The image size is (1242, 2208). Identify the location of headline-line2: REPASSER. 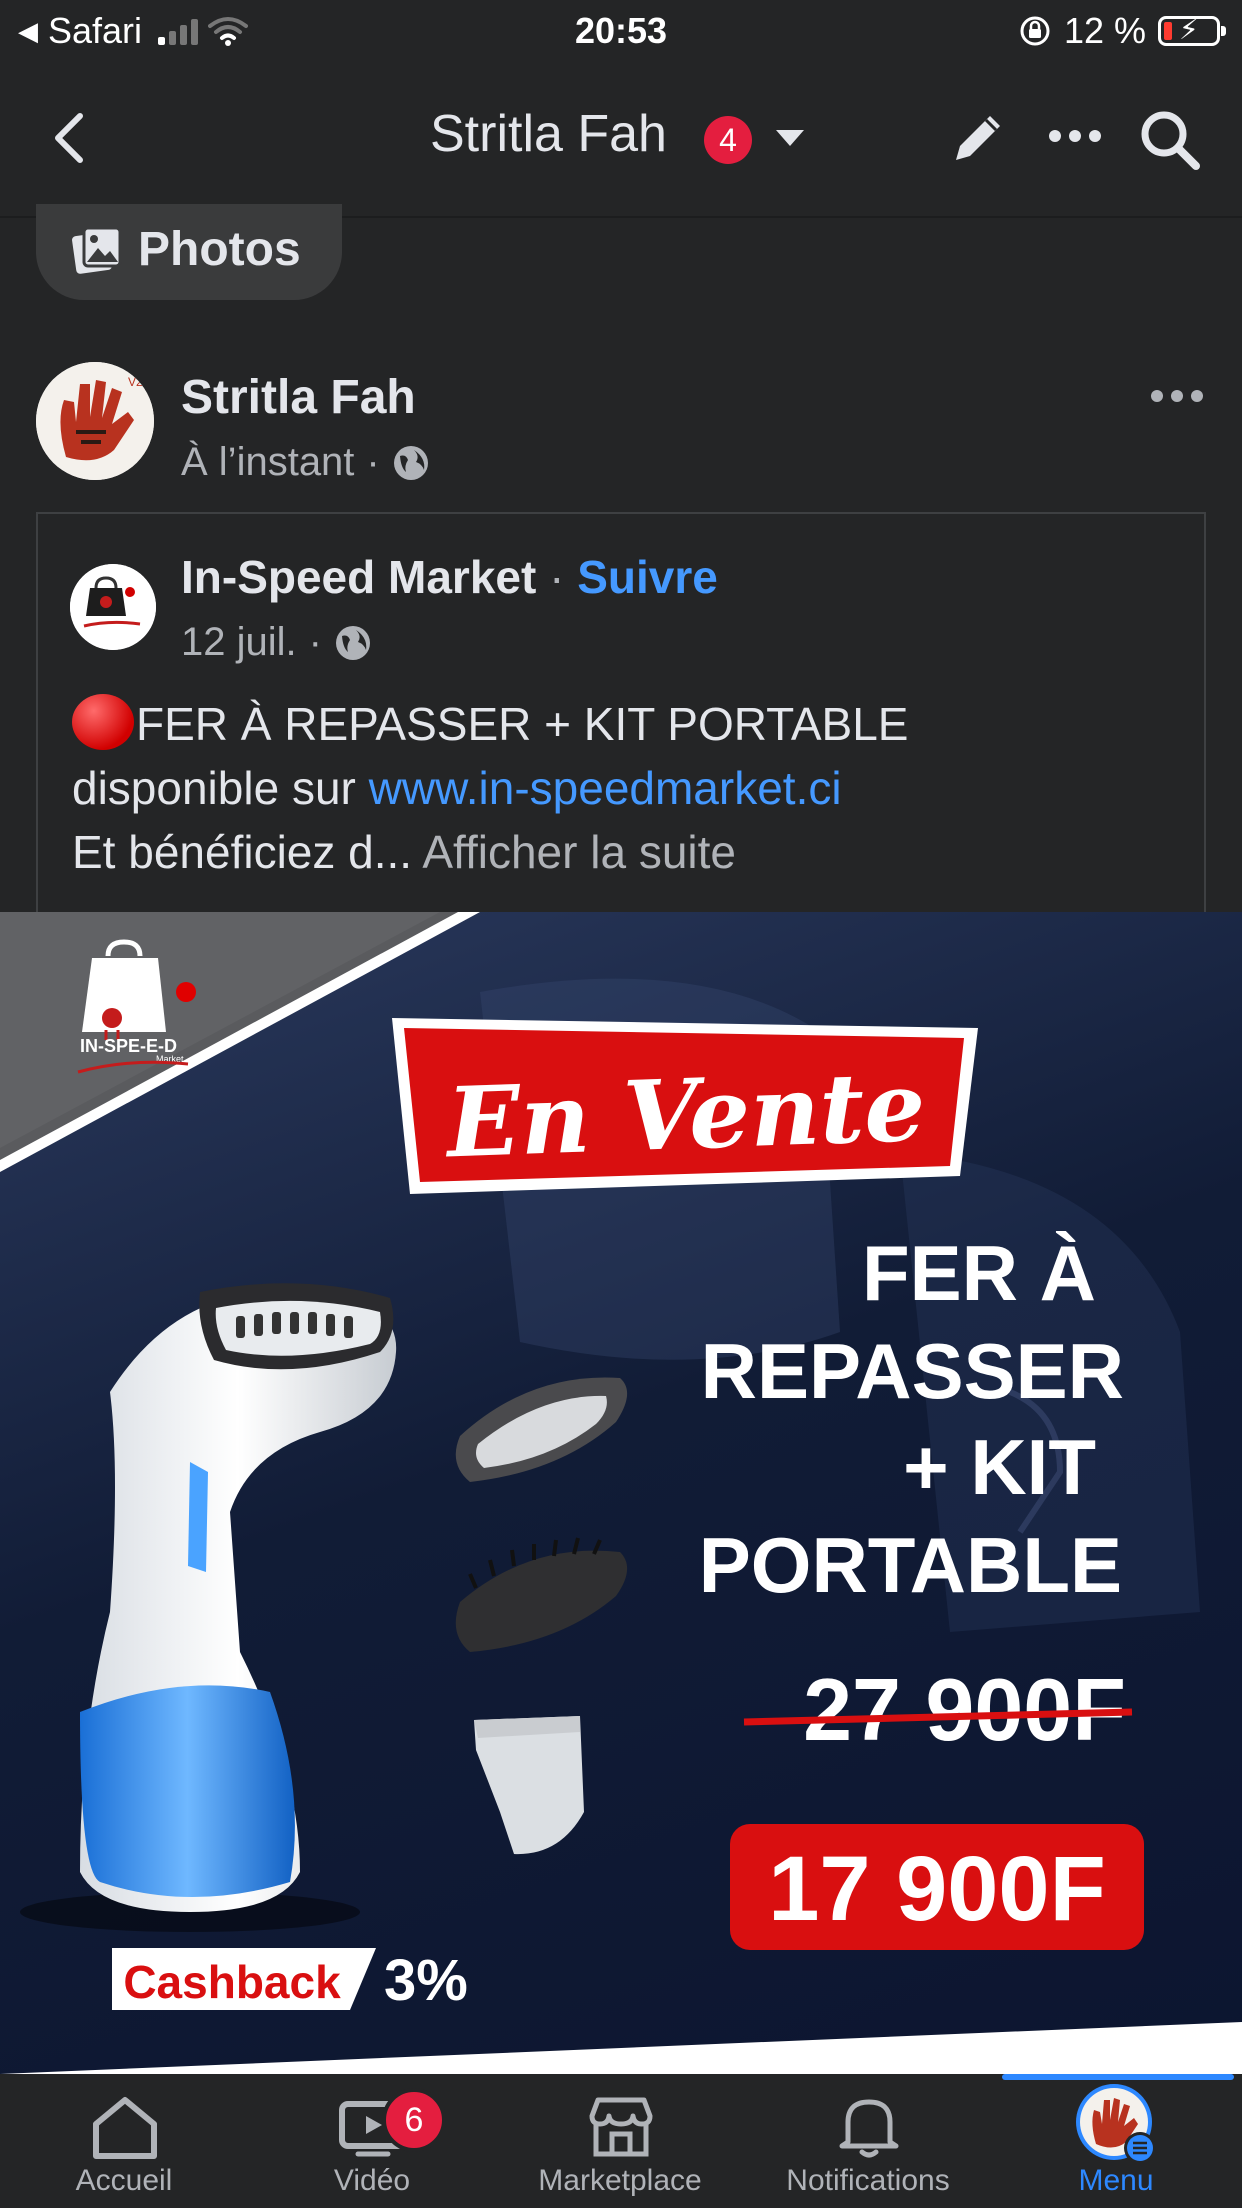
(912, 1371).